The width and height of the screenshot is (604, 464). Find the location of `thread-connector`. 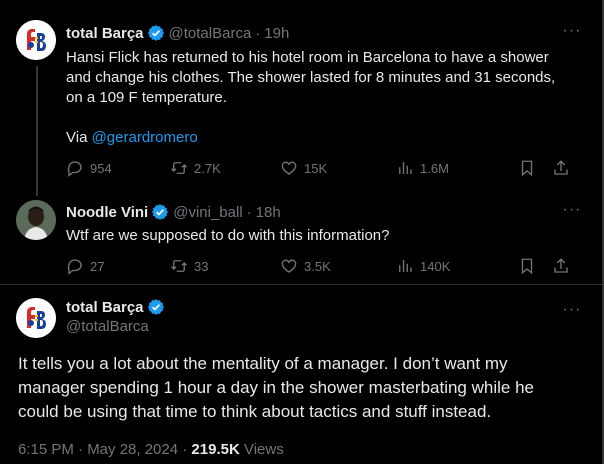

thread-connector is located at coordinates (37, 131).